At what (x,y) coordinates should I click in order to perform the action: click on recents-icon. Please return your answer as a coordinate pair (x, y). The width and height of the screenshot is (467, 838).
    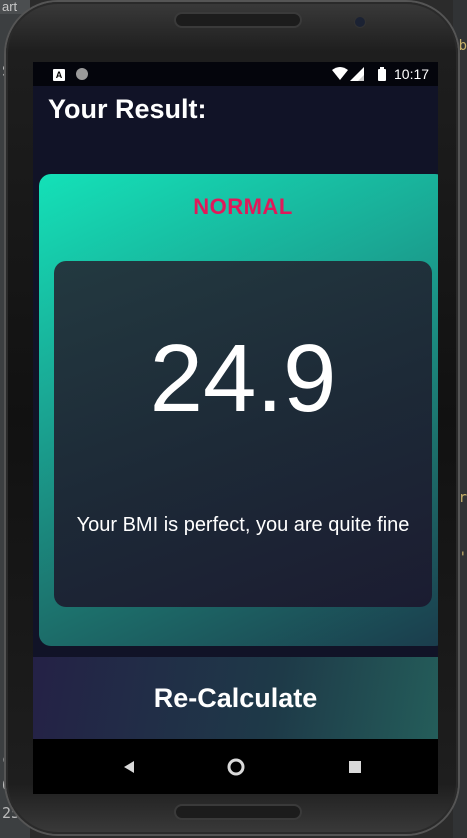
    Looking at the image, I should click on (355, 766).